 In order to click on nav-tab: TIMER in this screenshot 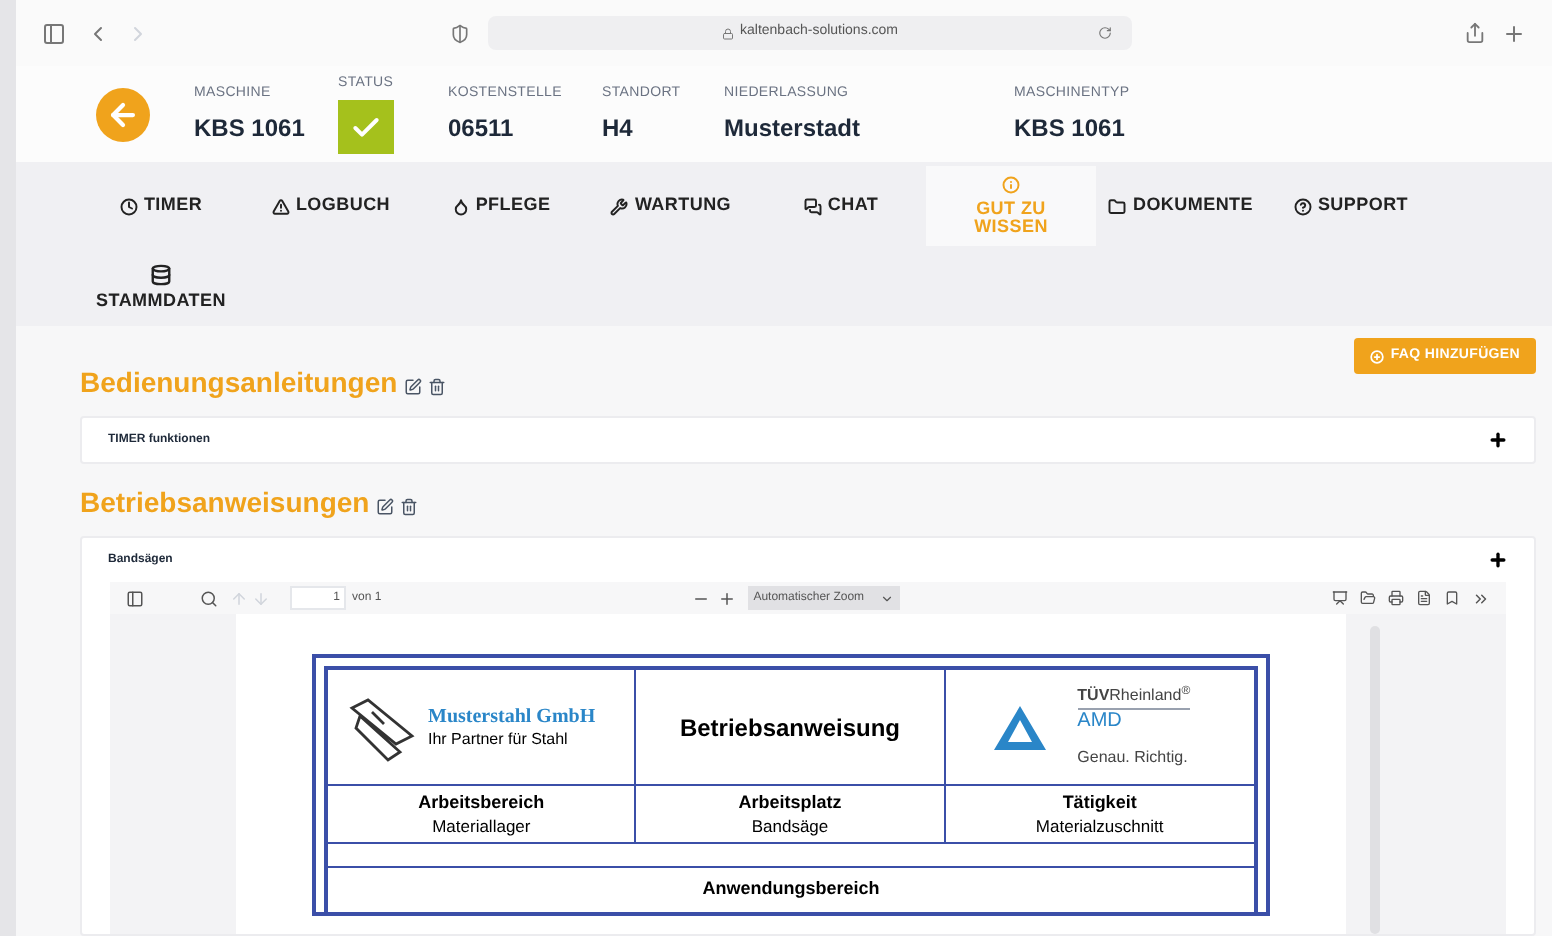, I will do `click(161, 206)`.